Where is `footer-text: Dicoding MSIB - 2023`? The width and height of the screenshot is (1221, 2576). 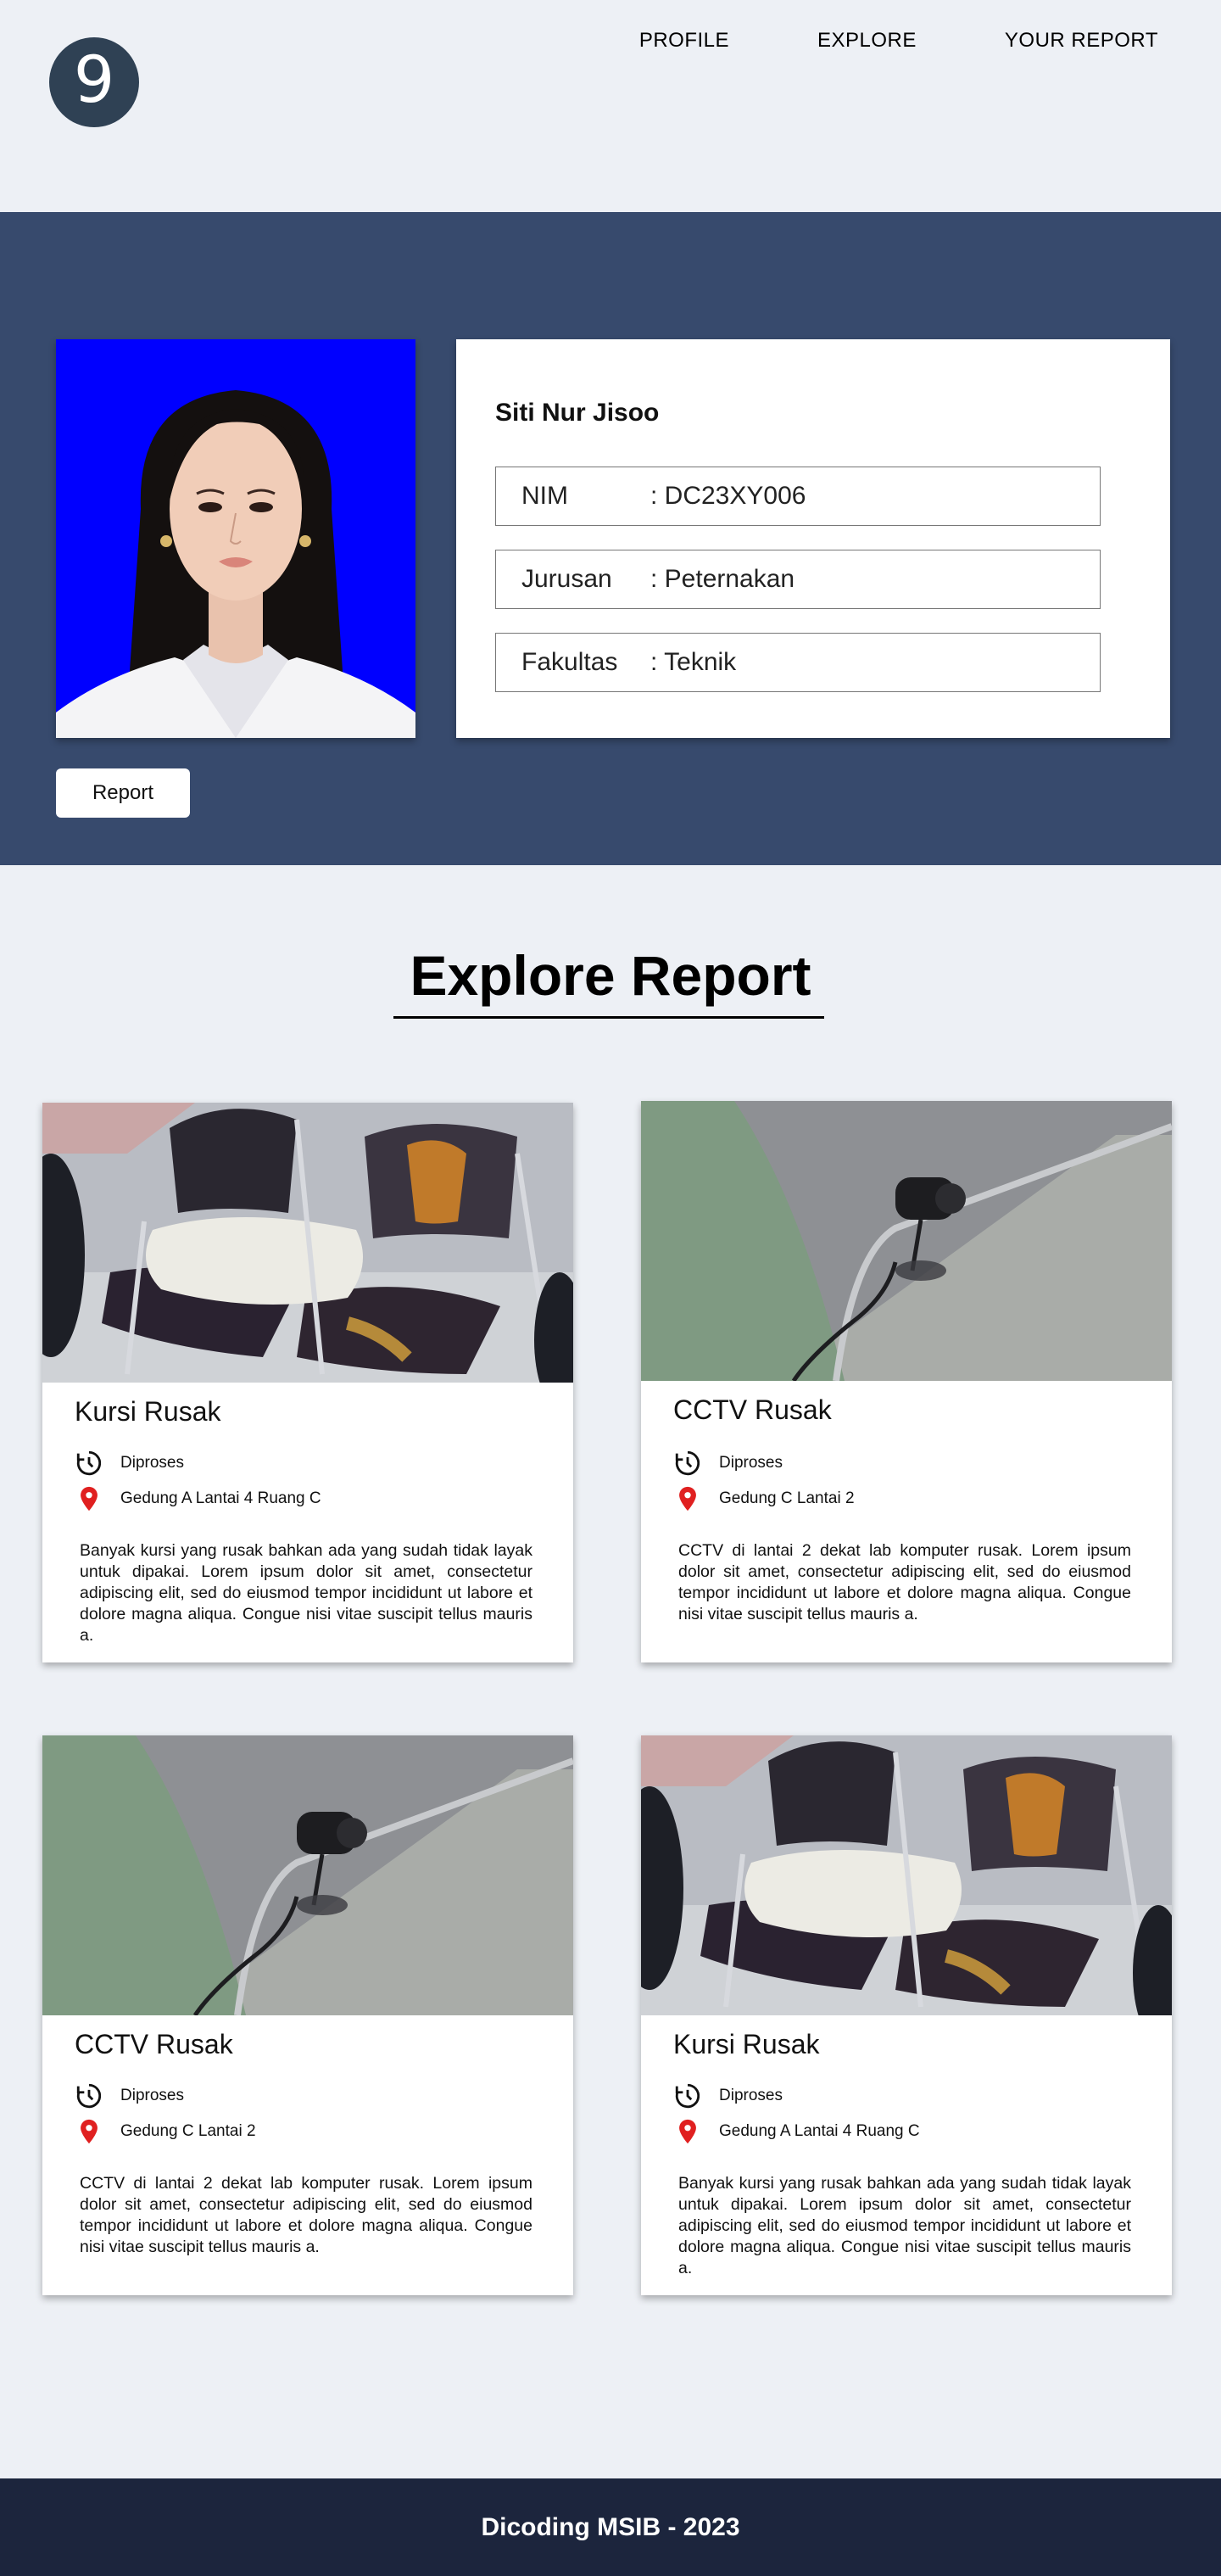 footer-text: Dicoding MSIB - 2023 is located at coordinates (610, 2526).